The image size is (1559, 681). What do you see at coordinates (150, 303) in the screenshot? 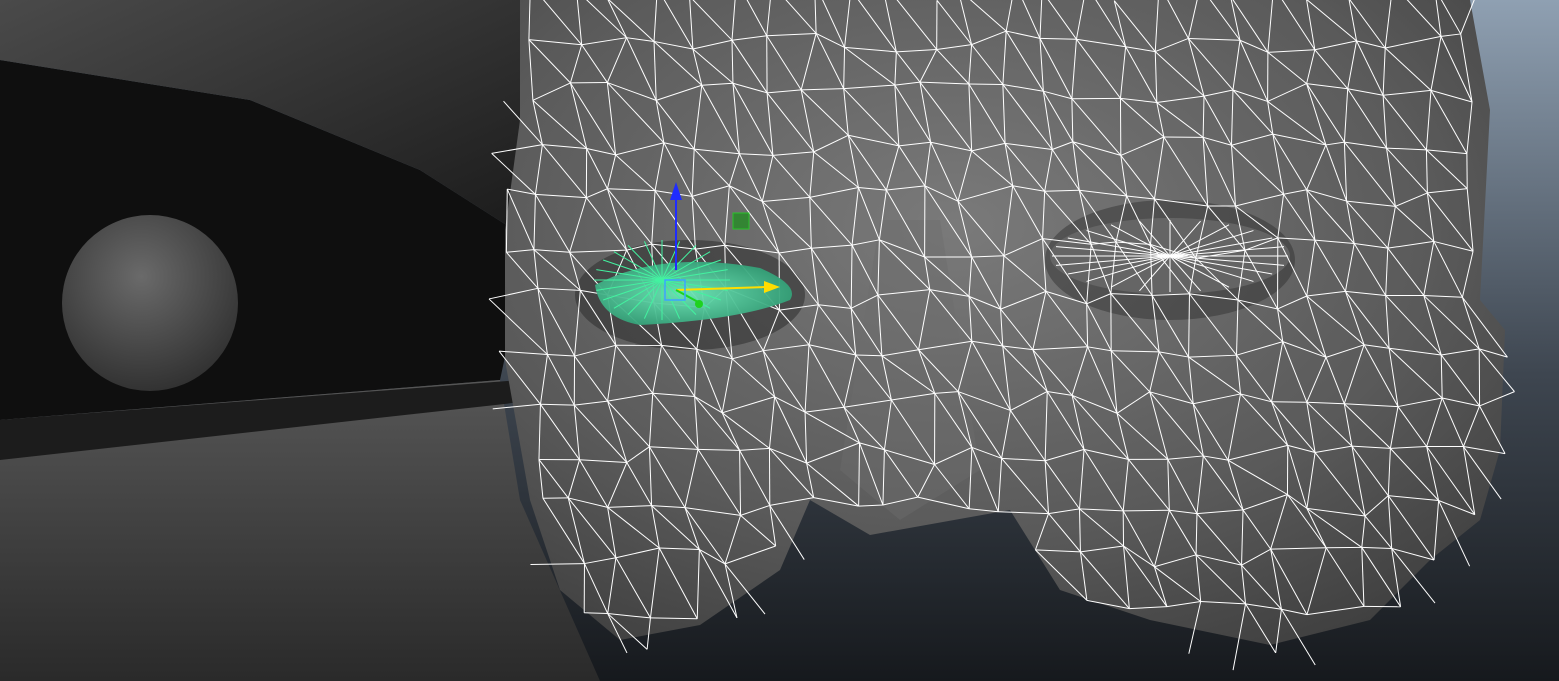
I see `pupil-sphere` at bounding box center [150, 303].